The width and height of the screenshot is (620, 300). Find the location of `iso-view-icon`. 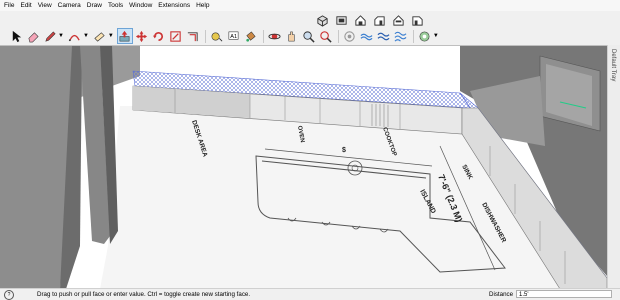

iso-view-icon is located at coordinates (322, 20).